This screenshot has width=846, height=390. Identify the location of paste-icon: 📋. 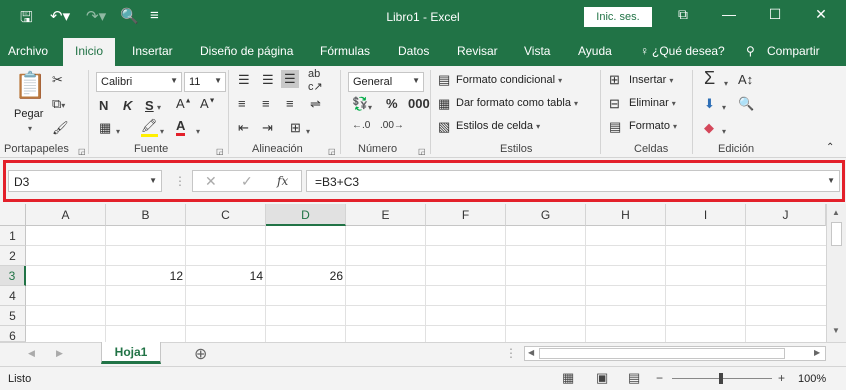
(30, 85).